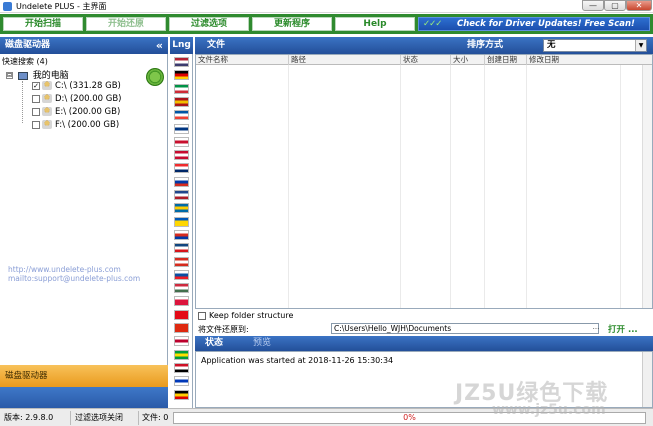 The height and width of the screenshot is (426, 653). I want to click on collapse-icon: «, so click(159, 45).